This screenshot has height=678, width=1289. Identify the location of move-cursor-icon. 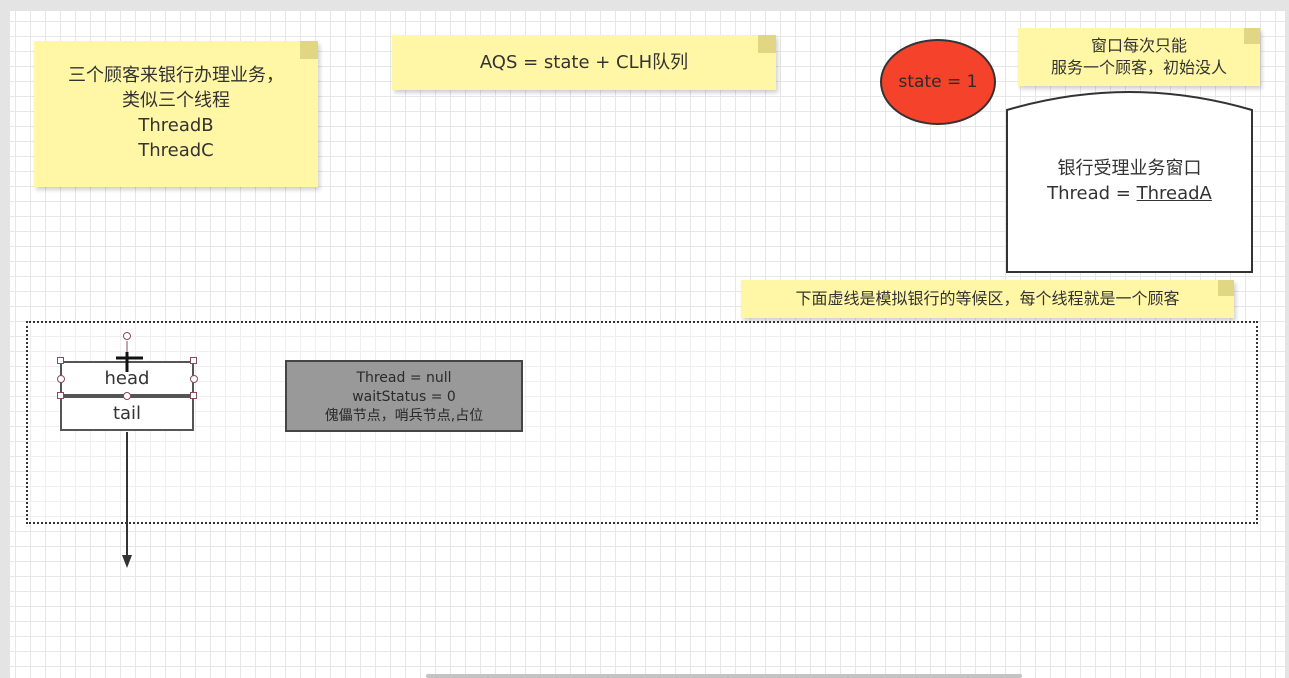
(129, 362).